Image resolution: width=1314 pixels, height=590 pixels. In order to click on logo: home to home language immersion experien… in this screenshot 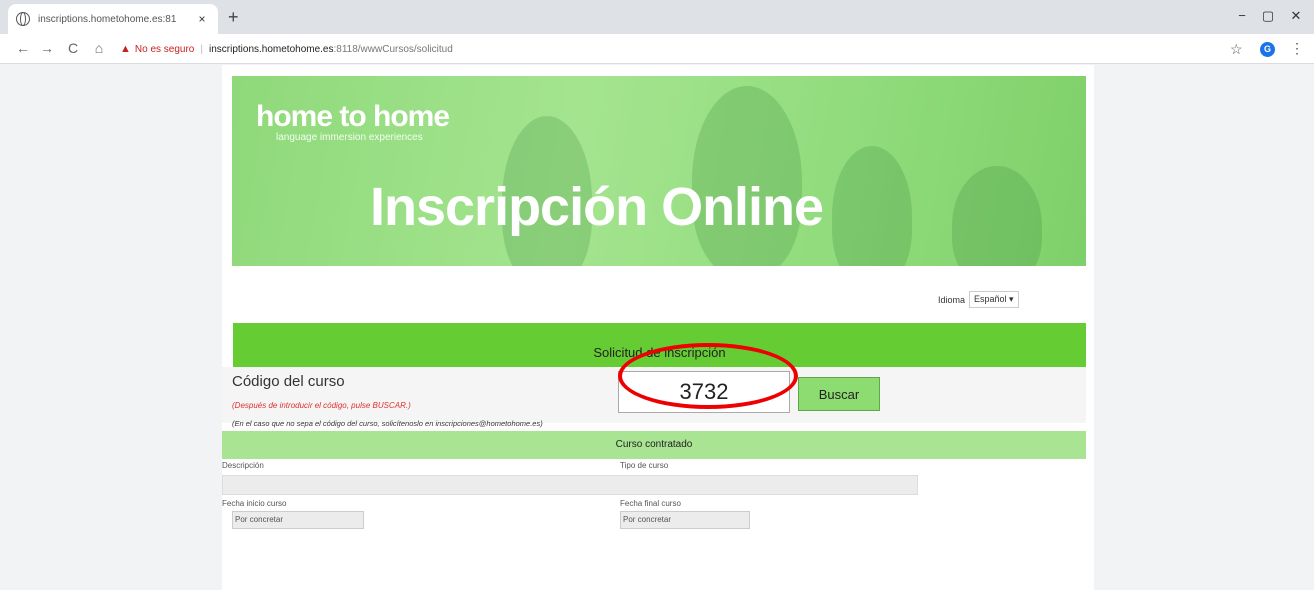, I will do `click(353, 121)`.